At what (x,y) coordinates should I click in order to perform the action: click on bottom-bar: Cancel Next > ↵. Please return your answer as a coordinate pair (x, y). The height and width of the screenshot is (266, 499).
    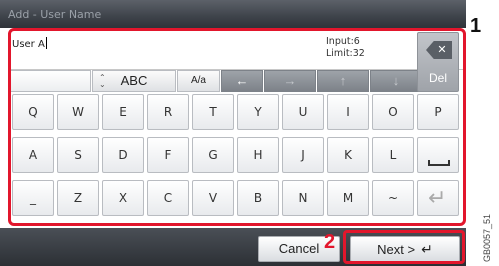
    Looking at the image, I should click on (233, 247).